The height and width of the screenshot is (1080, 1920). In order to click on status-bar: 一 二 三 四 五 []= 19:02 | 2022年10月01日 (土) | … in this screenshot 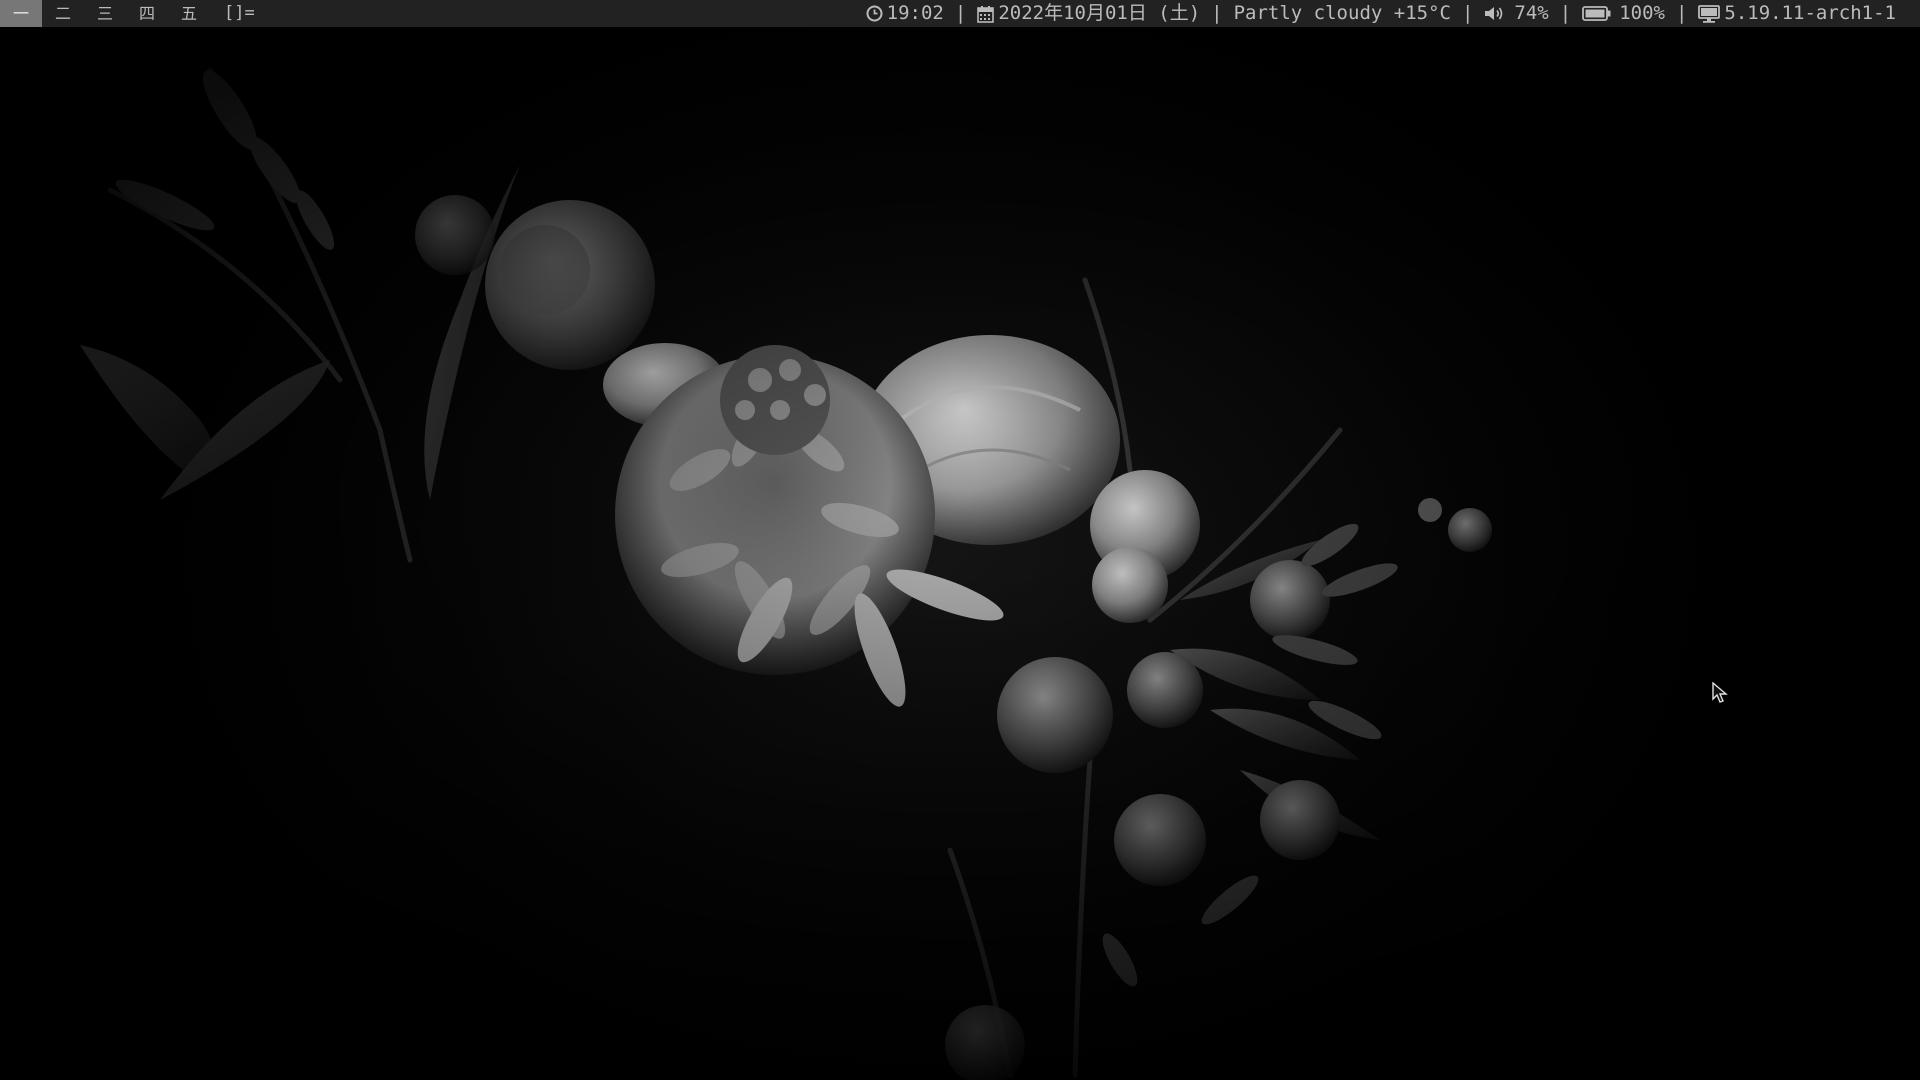, I will do `click(960, 13)`.